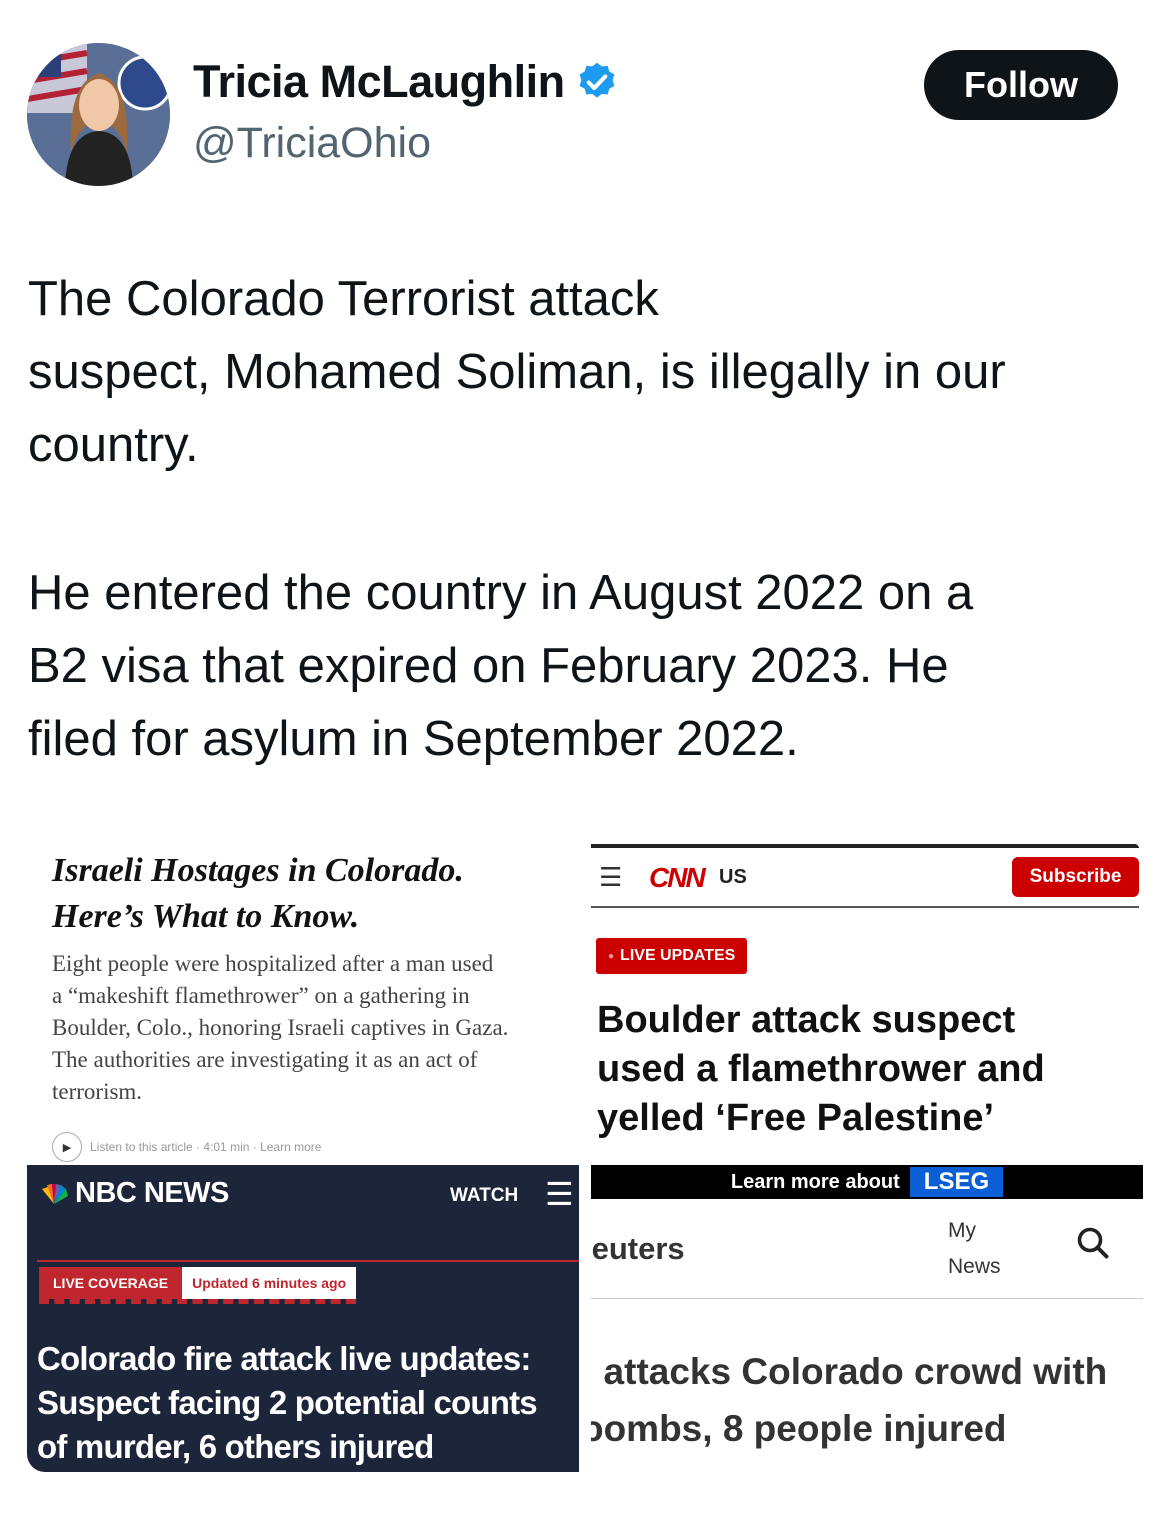  I want to click on author-name: Tricia McLaughlin, so click(406, 82).